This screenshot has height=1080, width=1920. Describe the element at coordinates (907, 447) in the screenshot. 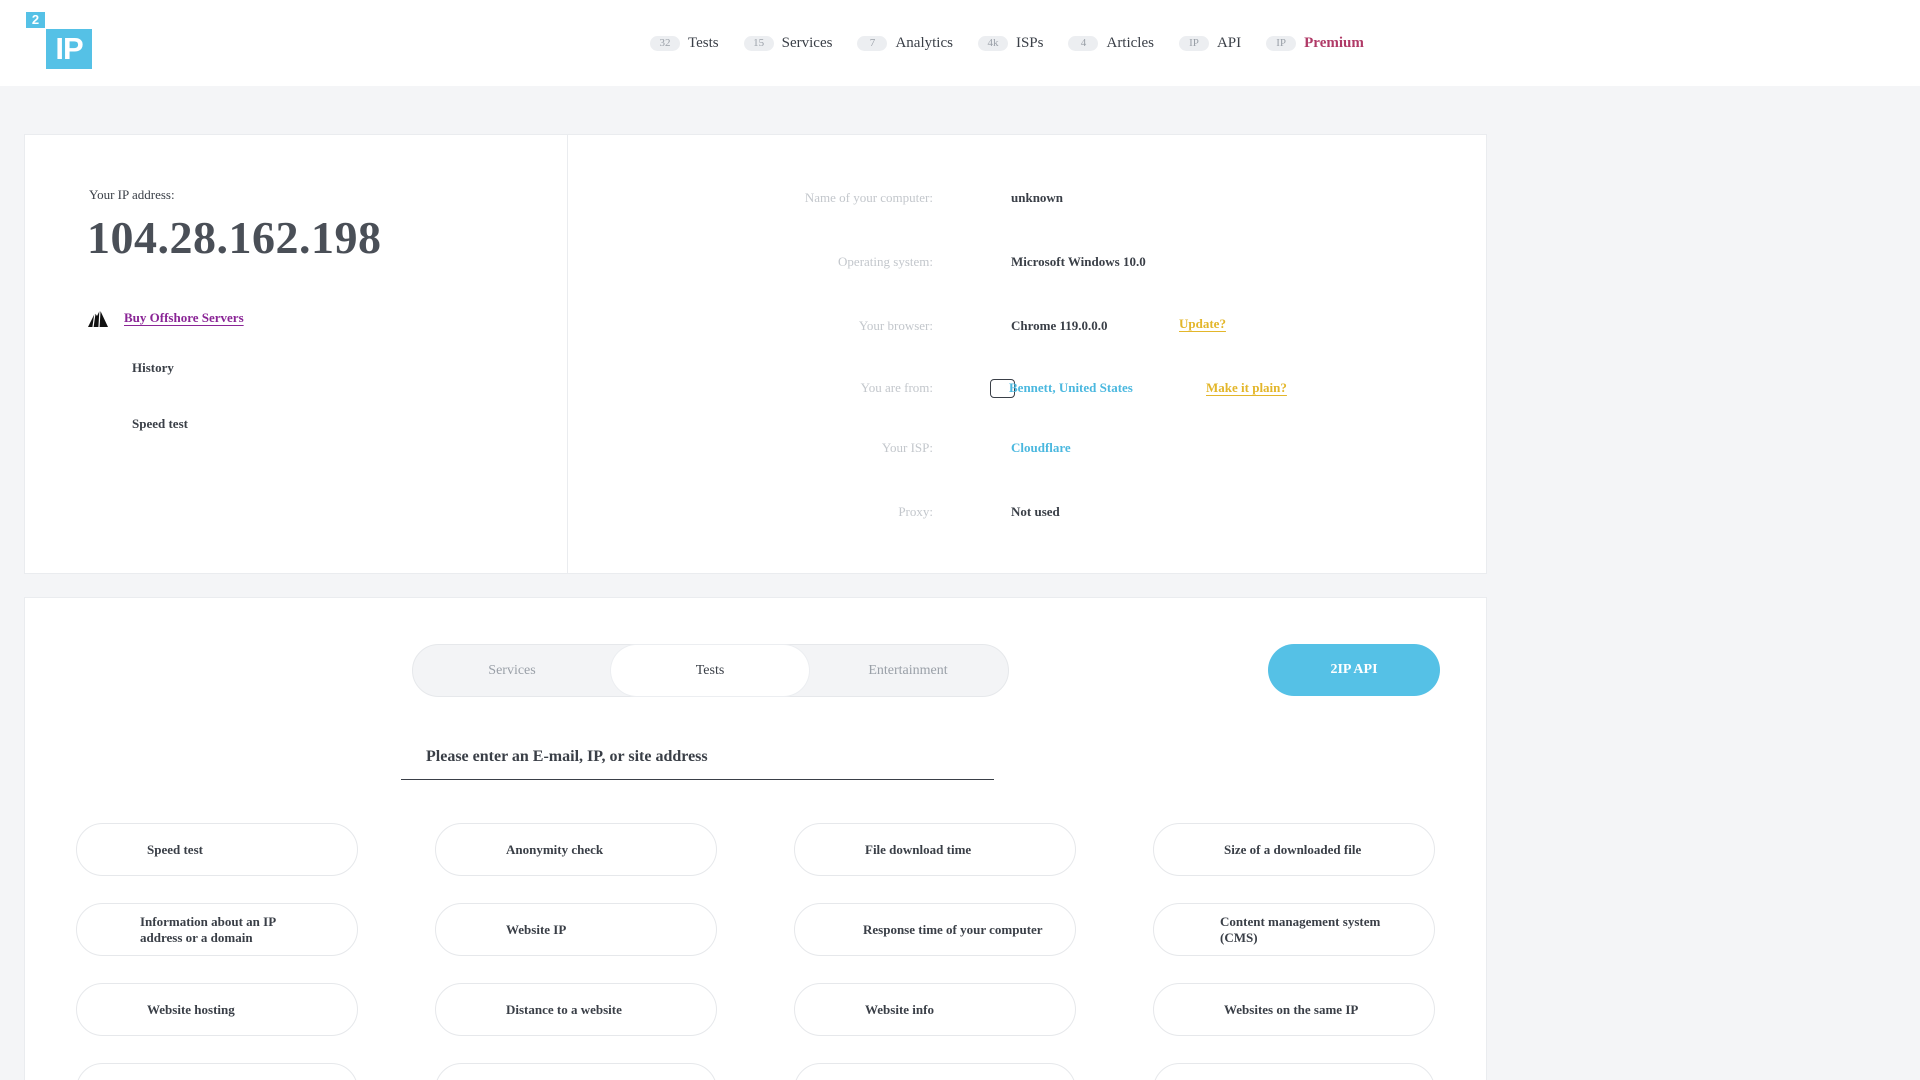

I see `detail-label: Your ISP:` at that location.